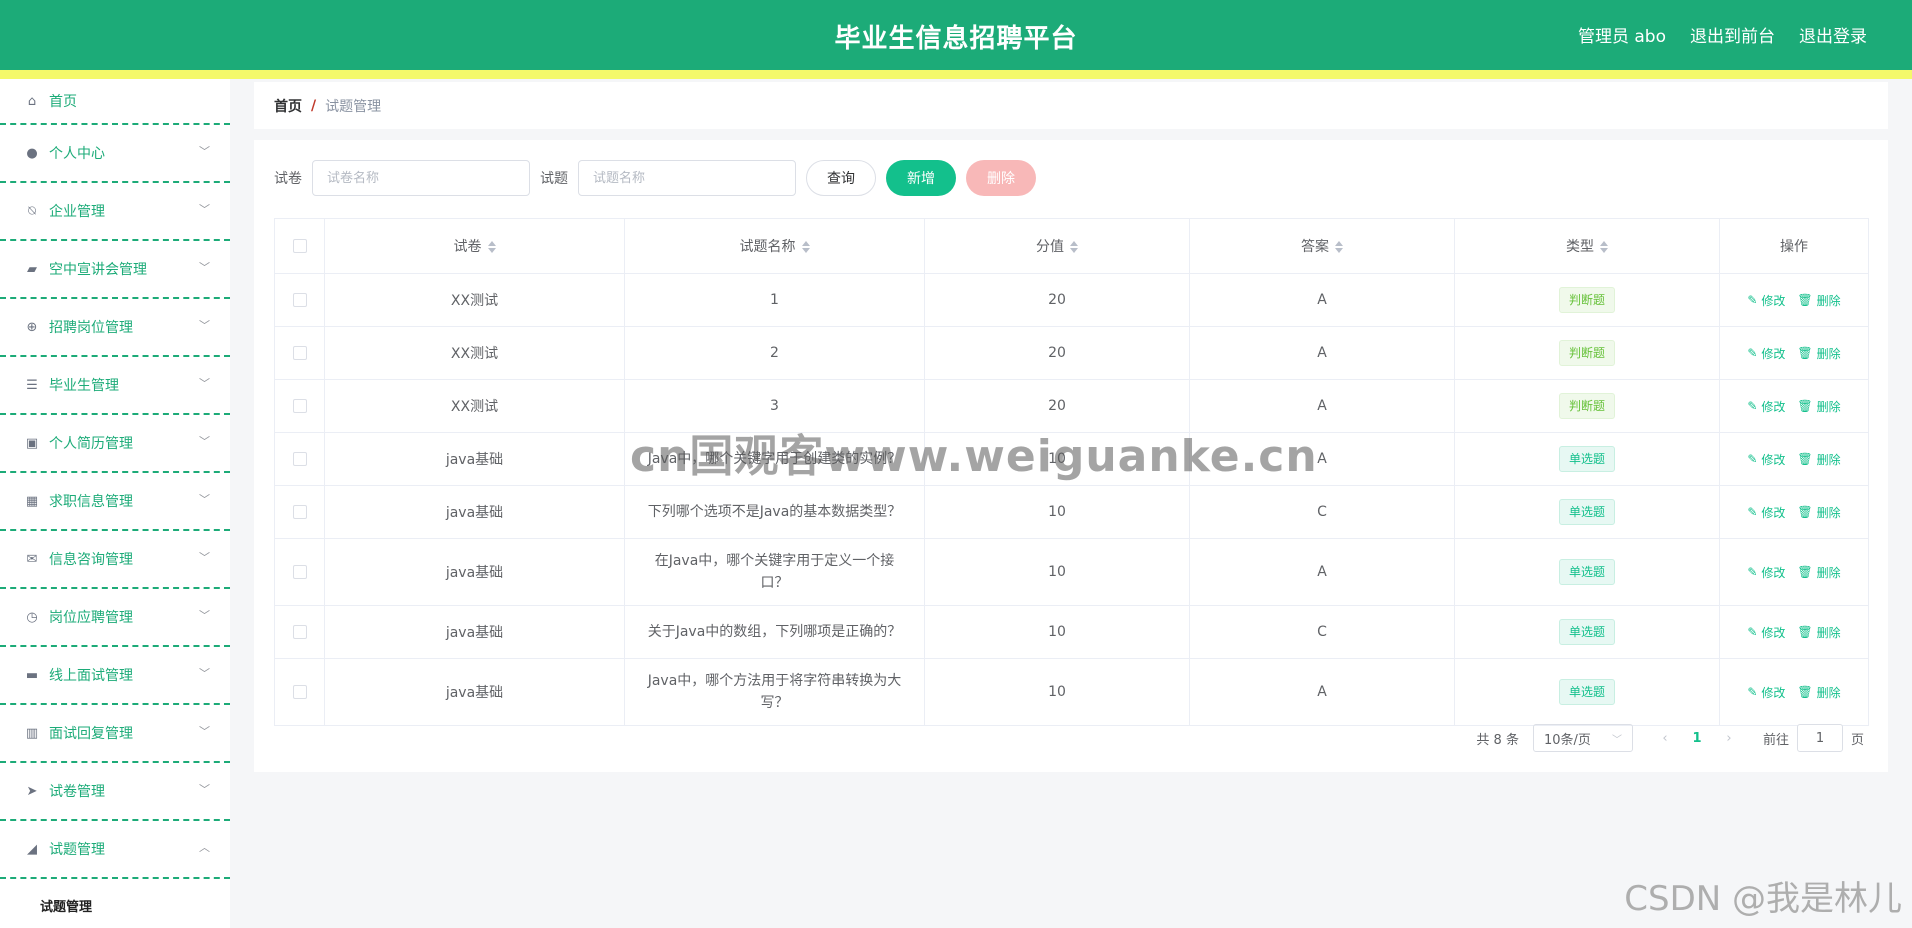 The height and width of the screenshot is (928, 1912). I want to click on target-icon: ⊕, so click(32, 327).